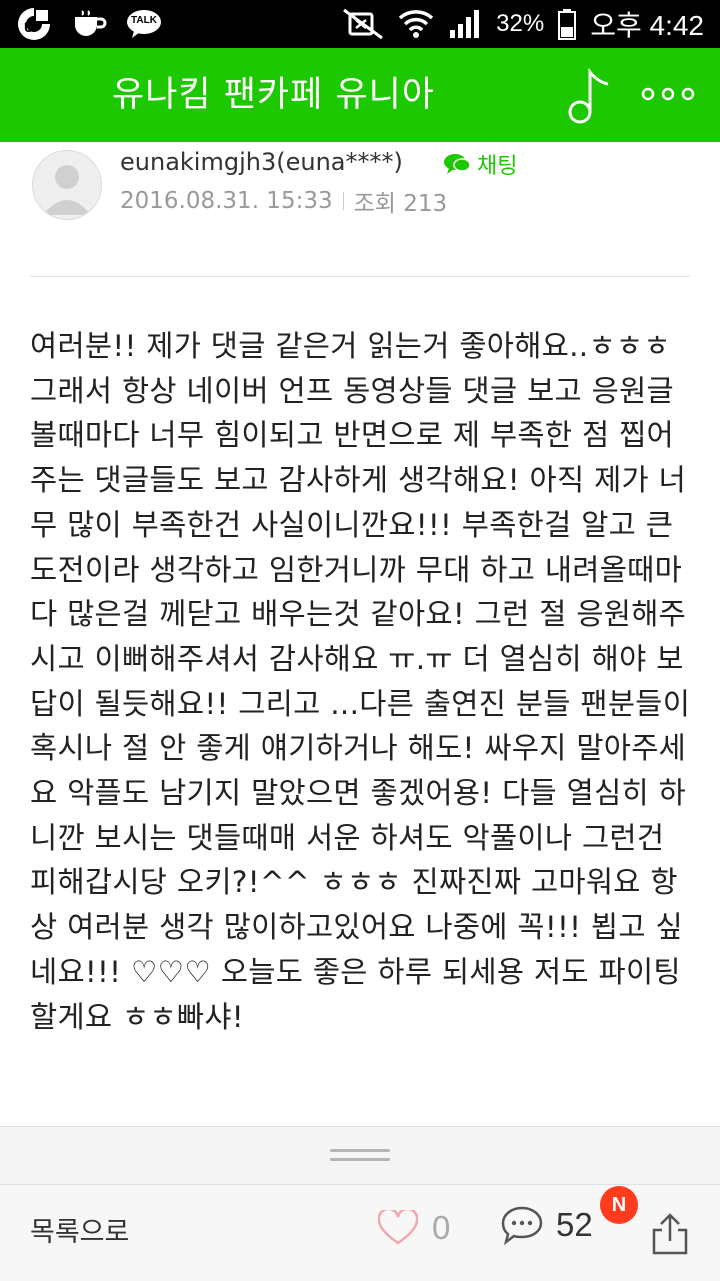  I want to click on signal-icon, so click(465, 24).